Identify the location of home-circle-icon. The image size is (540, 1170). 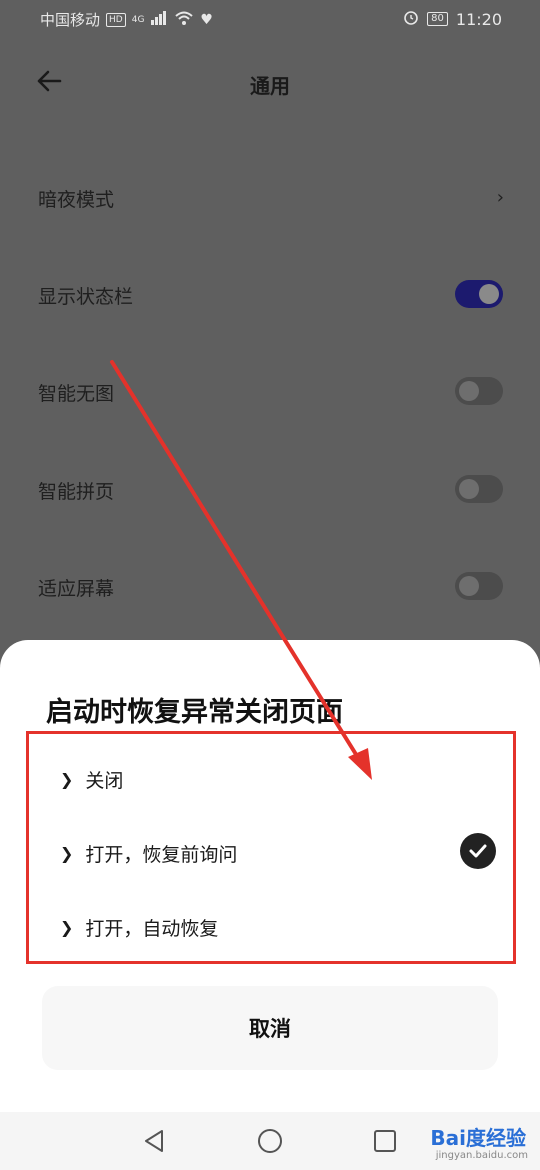
(270, 1141).